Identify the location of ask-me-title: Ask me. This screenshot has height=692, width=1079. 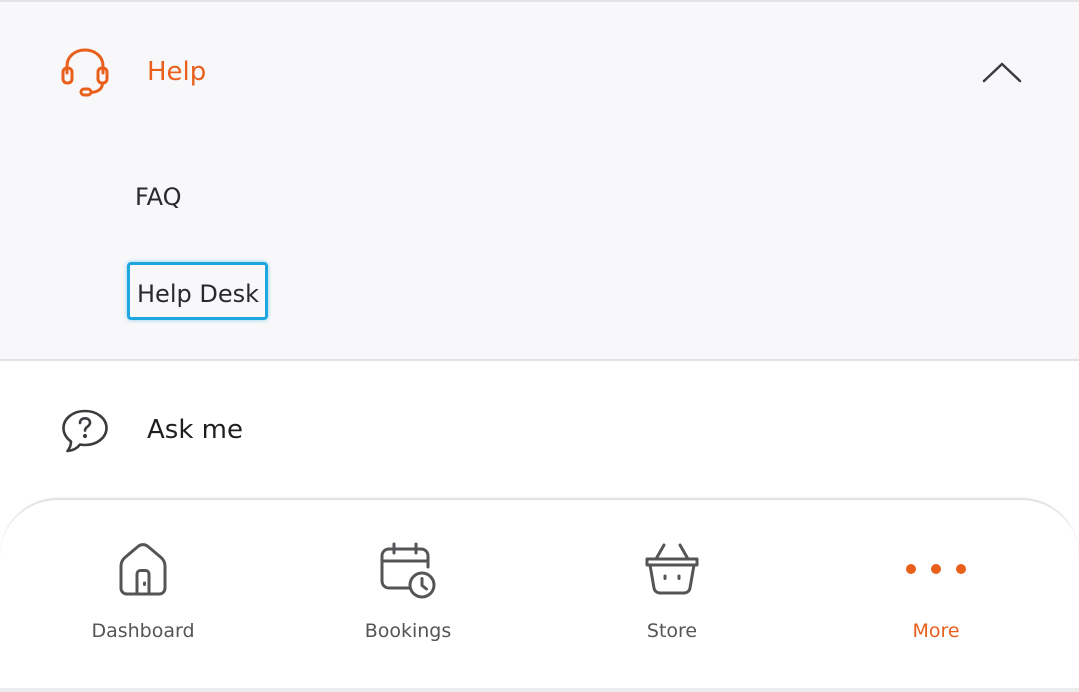
(195, 430).